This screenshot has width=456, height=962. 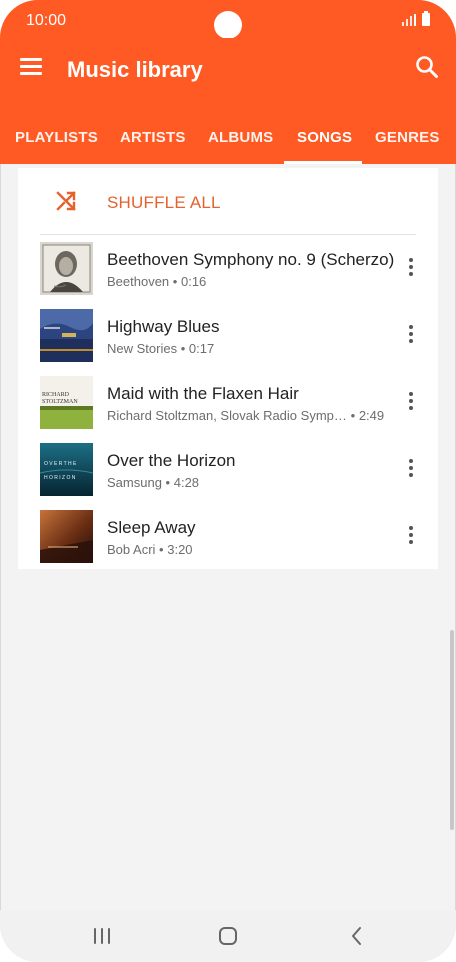 What do you see at coordinates (257, 482) in the screenshot?
I see `song-meta: Samsung • 4:28` at bounding box center [257, 482].